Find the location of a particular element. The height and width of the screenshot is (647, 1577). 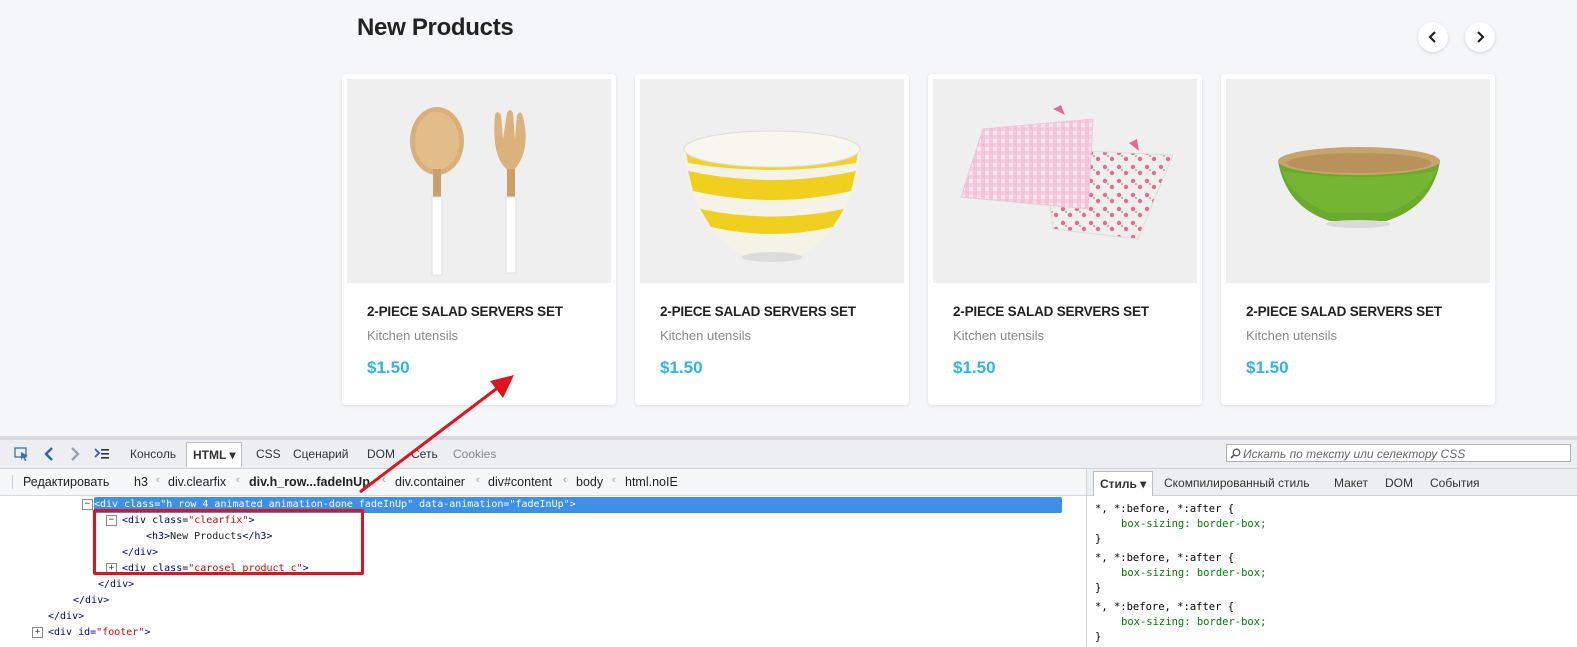

product-image-checked-towels is located at coordinates (1065, 181).